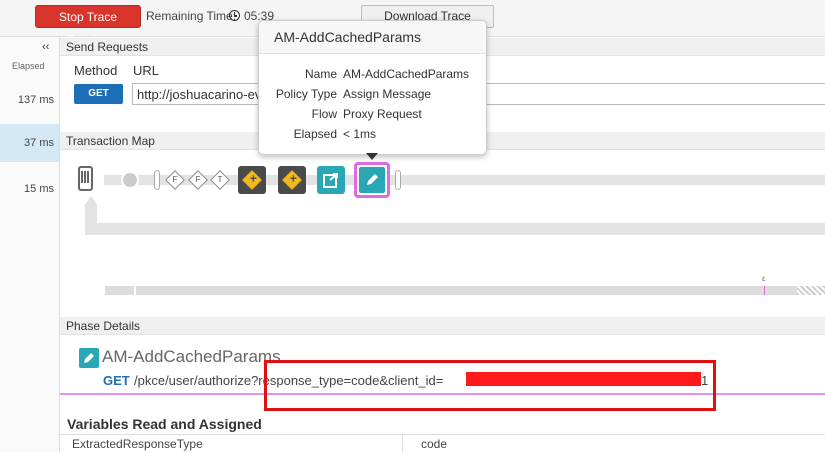 This screenshot has width=825, height=453. Describe the element at coordinates (315, 134) in the screenshot. I see `popover-key: Elapsed` at that location.